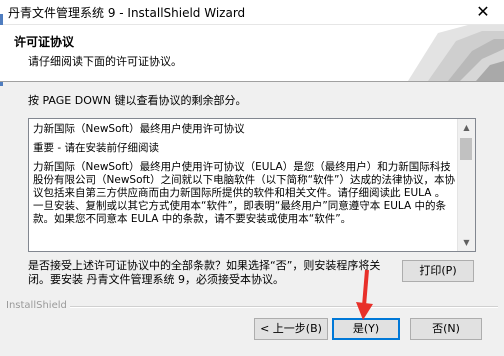  I want to click on title-bar: 丹青文件管理系统 9 - InstallShield Wizard ✕, so click(252, 12).